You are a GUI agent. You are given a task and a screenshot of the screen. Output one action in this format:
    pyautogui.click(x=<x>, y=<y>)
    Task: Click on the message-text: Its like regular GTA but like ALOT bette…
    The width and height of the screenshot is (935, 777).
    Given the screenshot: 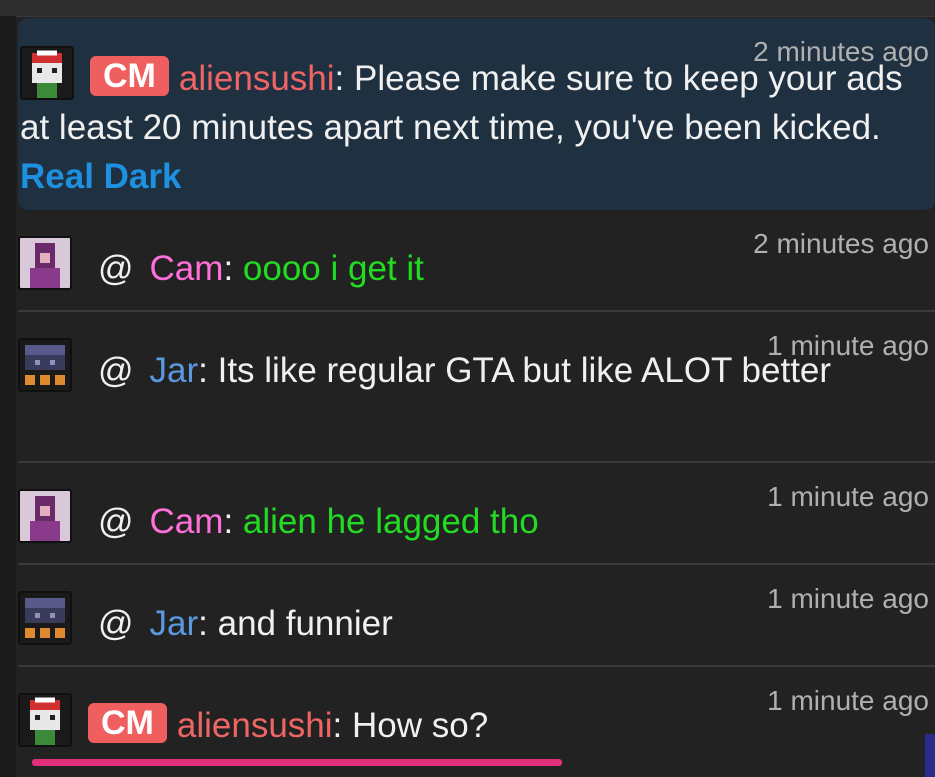 What is the action you would take?
    pyautogui.click(x=524, y=370)
    